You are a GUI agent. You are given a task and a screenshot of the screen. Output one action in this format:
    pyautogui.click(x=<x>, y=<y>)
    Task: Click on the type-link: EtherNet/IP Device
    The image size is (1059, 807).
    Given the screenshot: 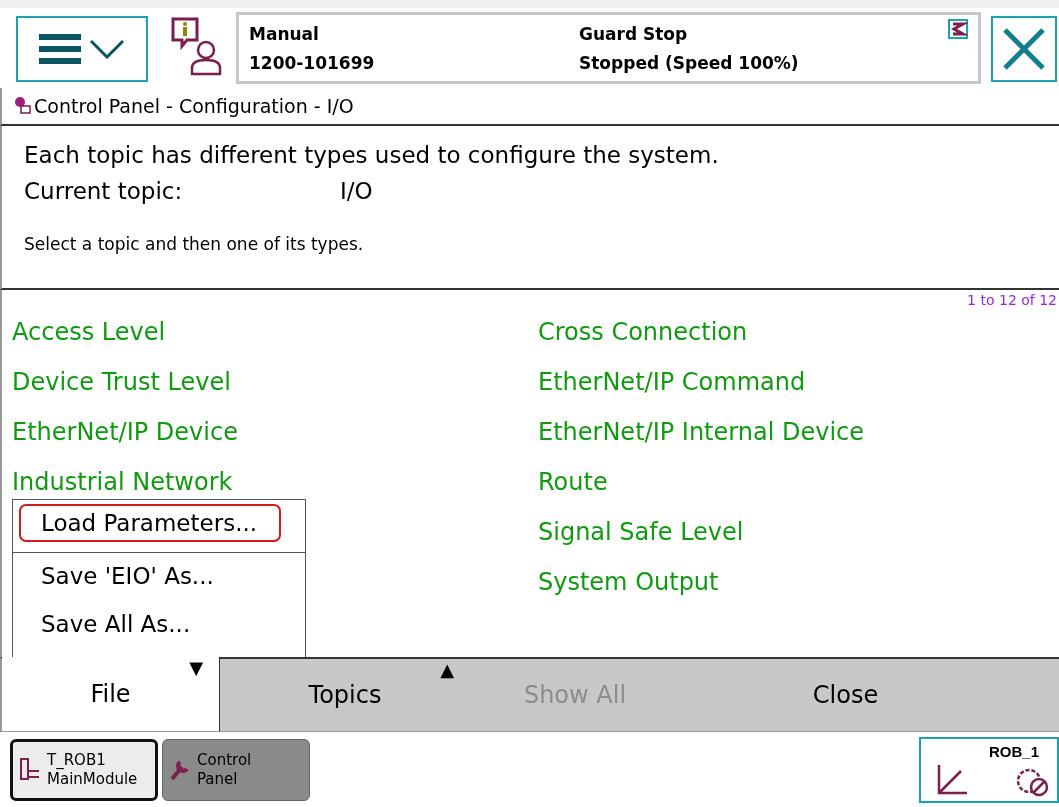 What is the action you would take?
    pyautogui.click(x=275, y=439)
    